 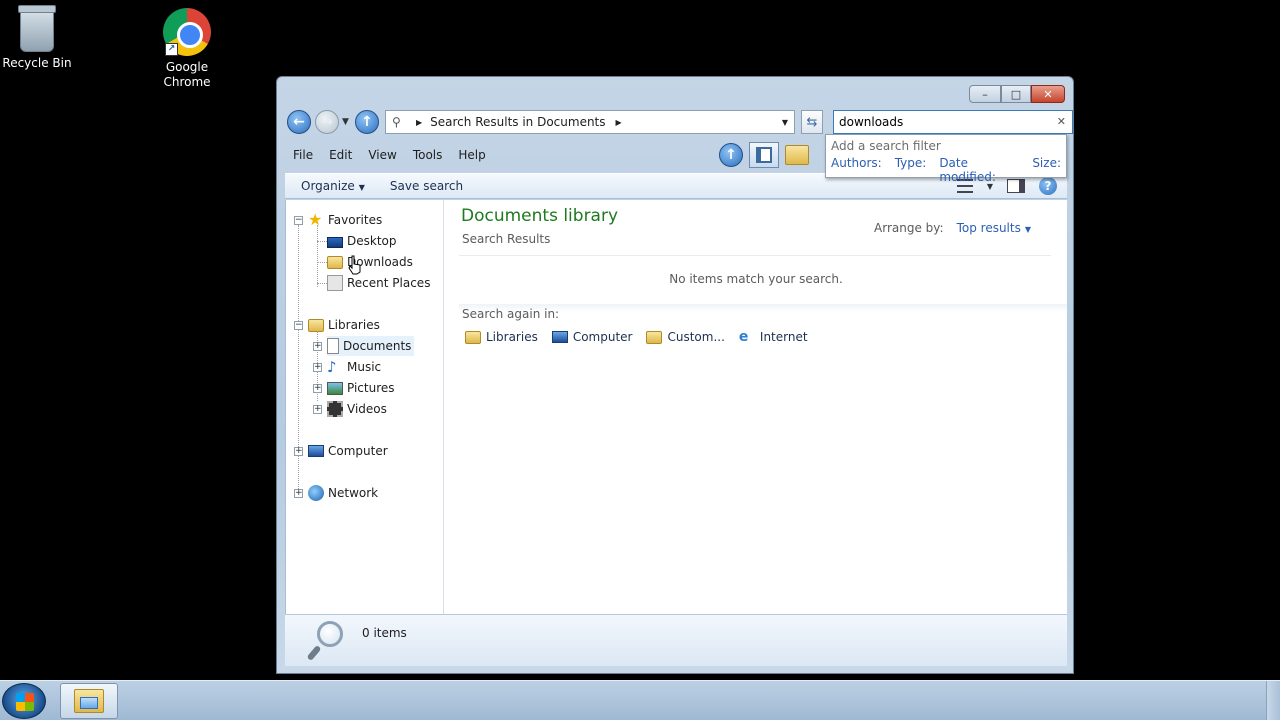 I want to click on star-icon: ★, so click(x=315, y=219).